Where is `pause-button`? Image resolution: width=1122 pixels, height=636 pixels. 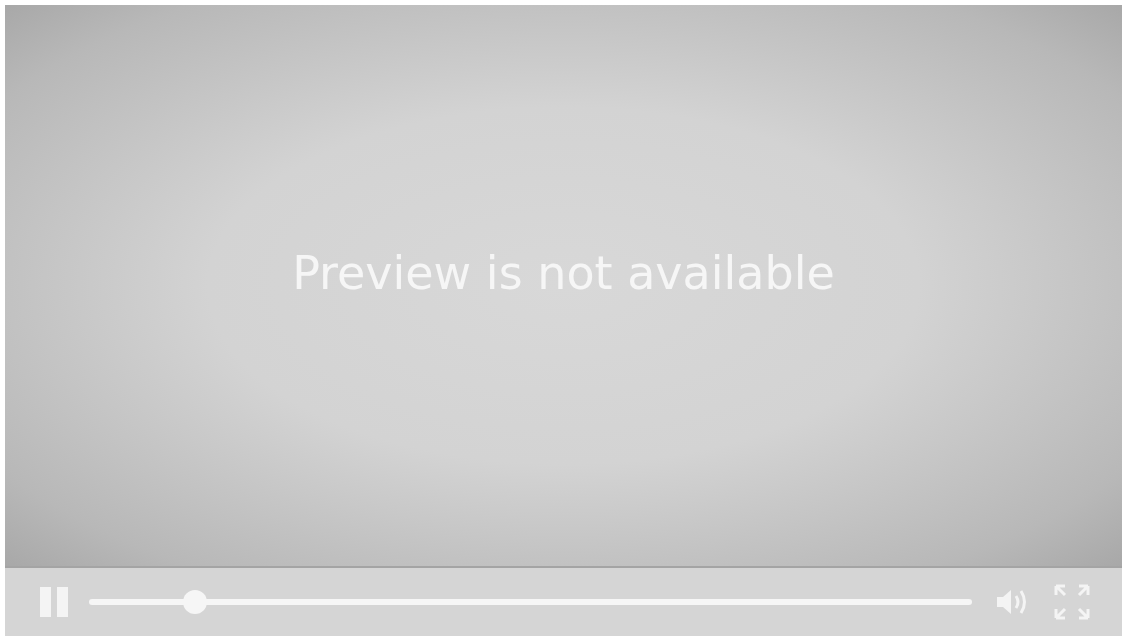 pause-button is located at coordinates (54, 602).